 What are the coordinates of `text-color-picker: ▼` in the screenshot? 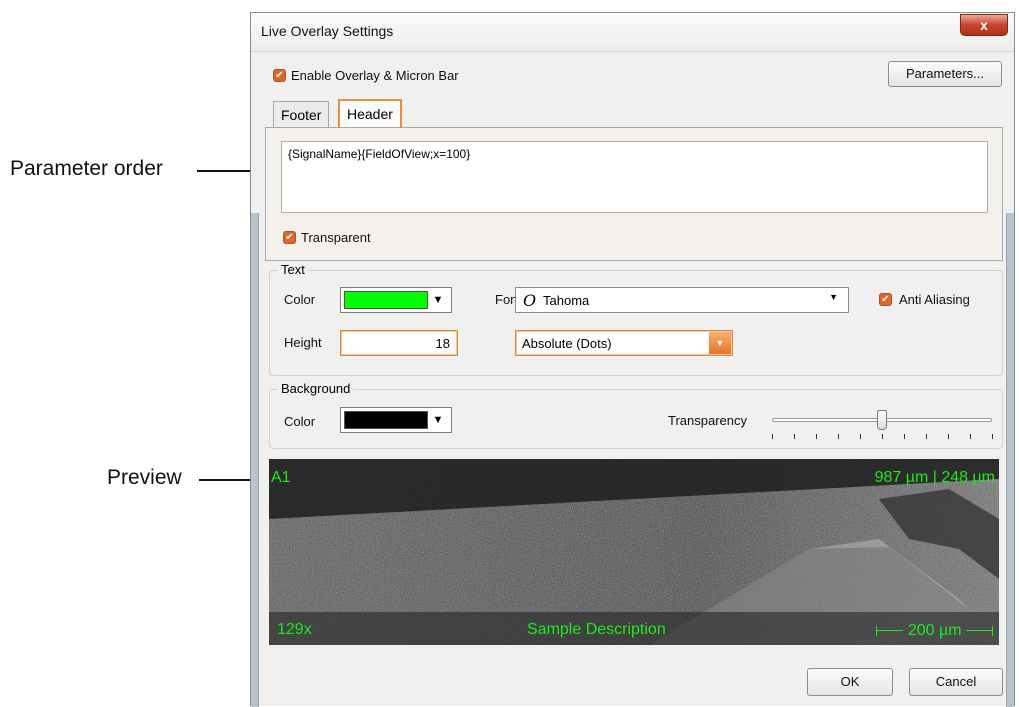 It's located at (396, 300).